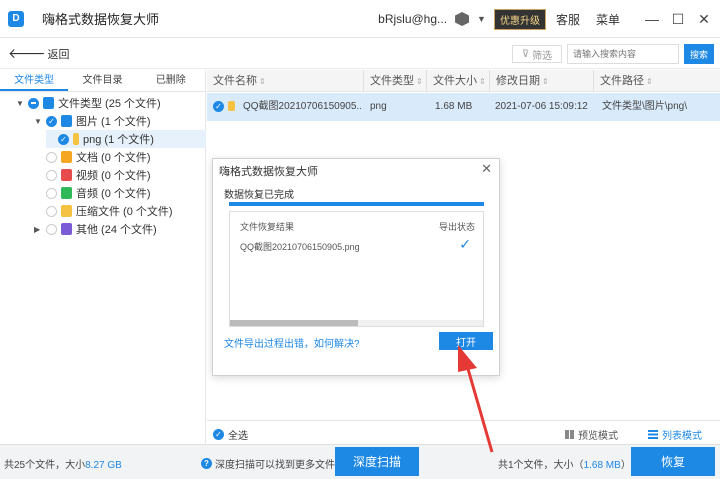 The image size is (720, 479). Describe the element at coordinates (675, 434) in the screenshot. I see `list-mode-button: 列表模式` at that location.